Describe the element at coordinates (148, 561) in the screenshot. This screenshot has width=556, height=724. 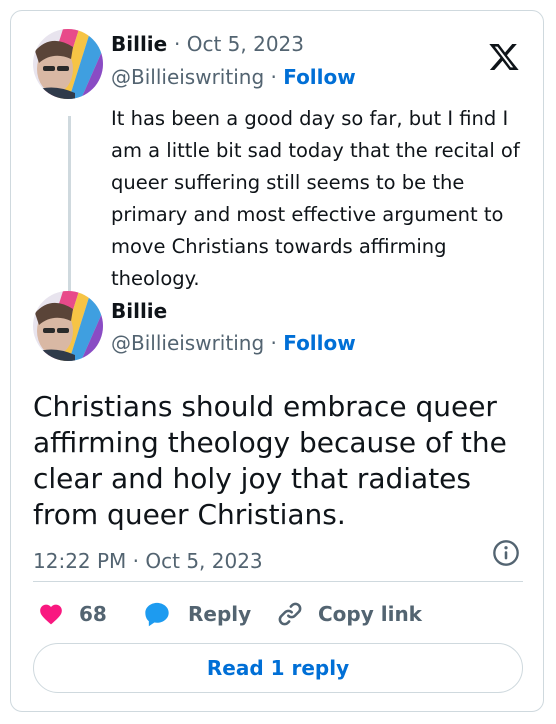
I see `tweet-timestamp: 12:22 PM · Oct 5, 2023` at that location.